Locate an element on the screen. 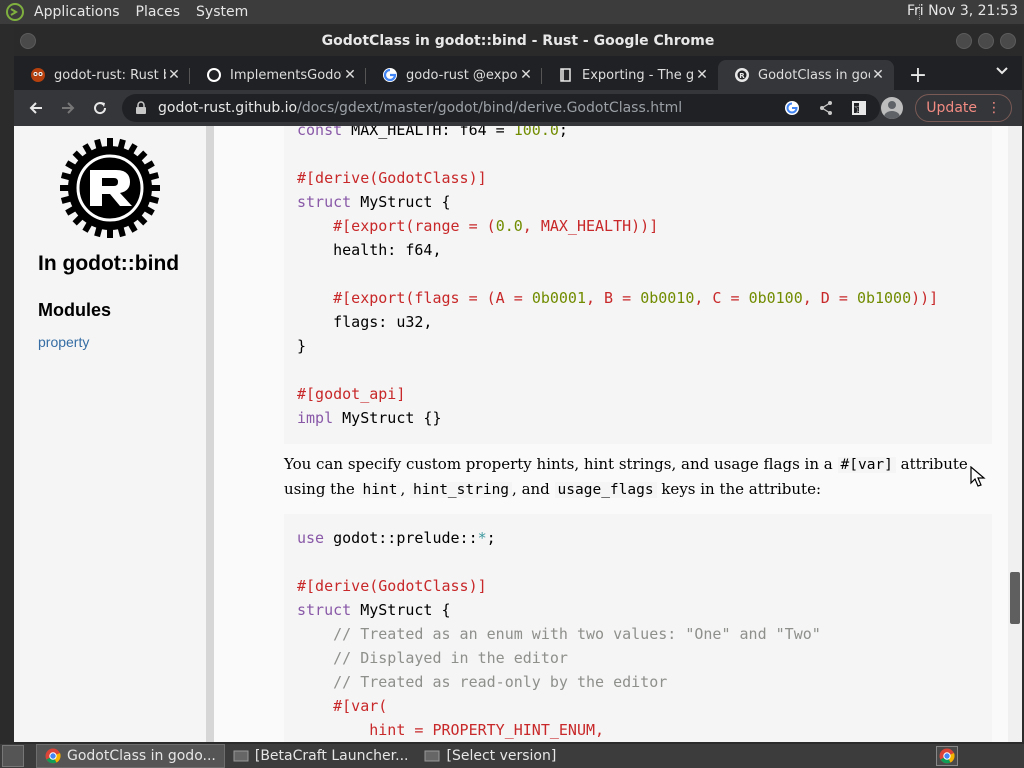  update-button: Update ⋮ is located at coordinates (963, 108).